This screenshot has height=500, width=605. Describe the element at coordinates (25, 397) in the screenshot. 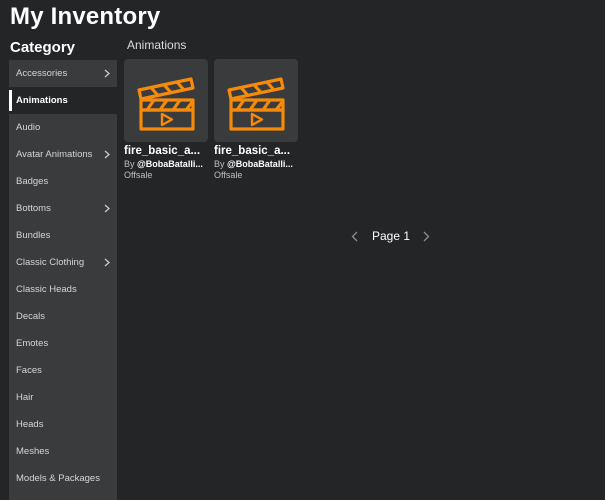

I see `sidebar-item-label: Hair` at that location.